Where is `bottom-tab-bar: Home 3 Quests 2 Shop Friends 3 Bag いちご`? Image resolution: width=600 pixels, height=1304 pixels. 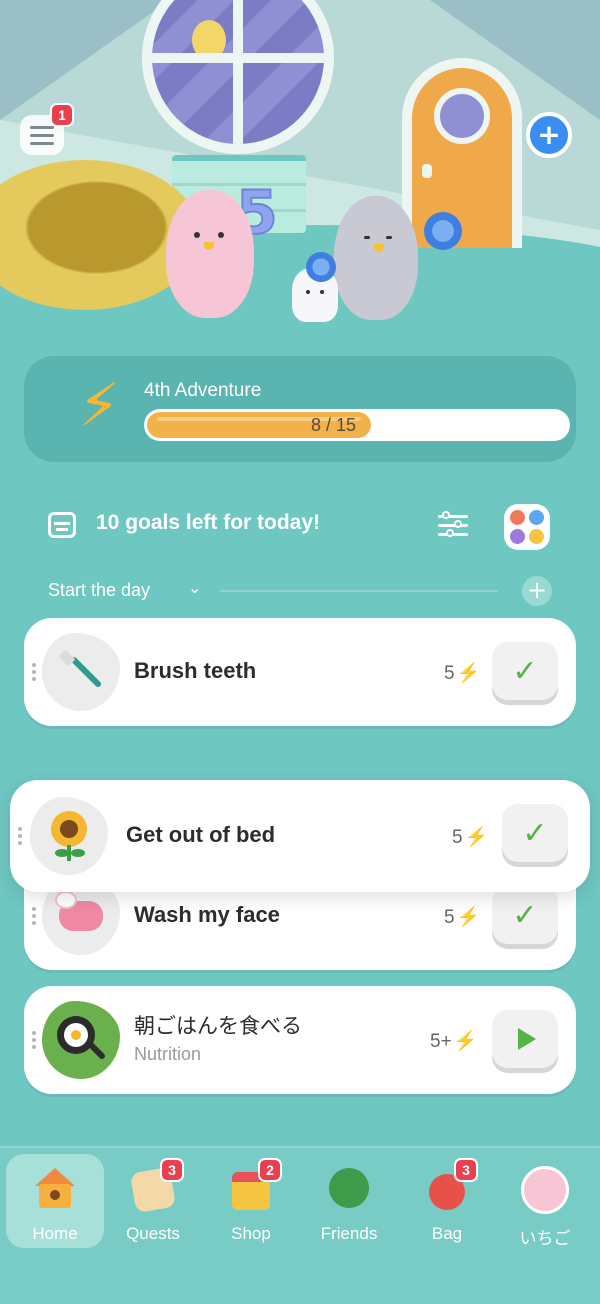
bottom-tab-bar: Home 3 Quests 2 Shop Friends 3 Bag いちご is located at coordinates (300, 1225).